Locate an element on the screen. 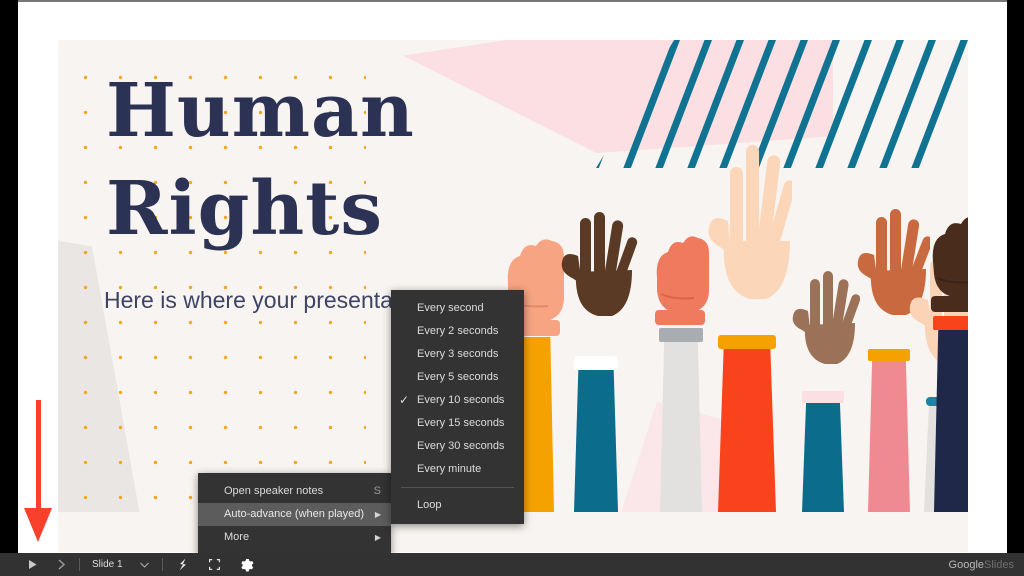 The height and width of the screenshot is (576, 1024). settings-button is located at coordinates (246, 564).